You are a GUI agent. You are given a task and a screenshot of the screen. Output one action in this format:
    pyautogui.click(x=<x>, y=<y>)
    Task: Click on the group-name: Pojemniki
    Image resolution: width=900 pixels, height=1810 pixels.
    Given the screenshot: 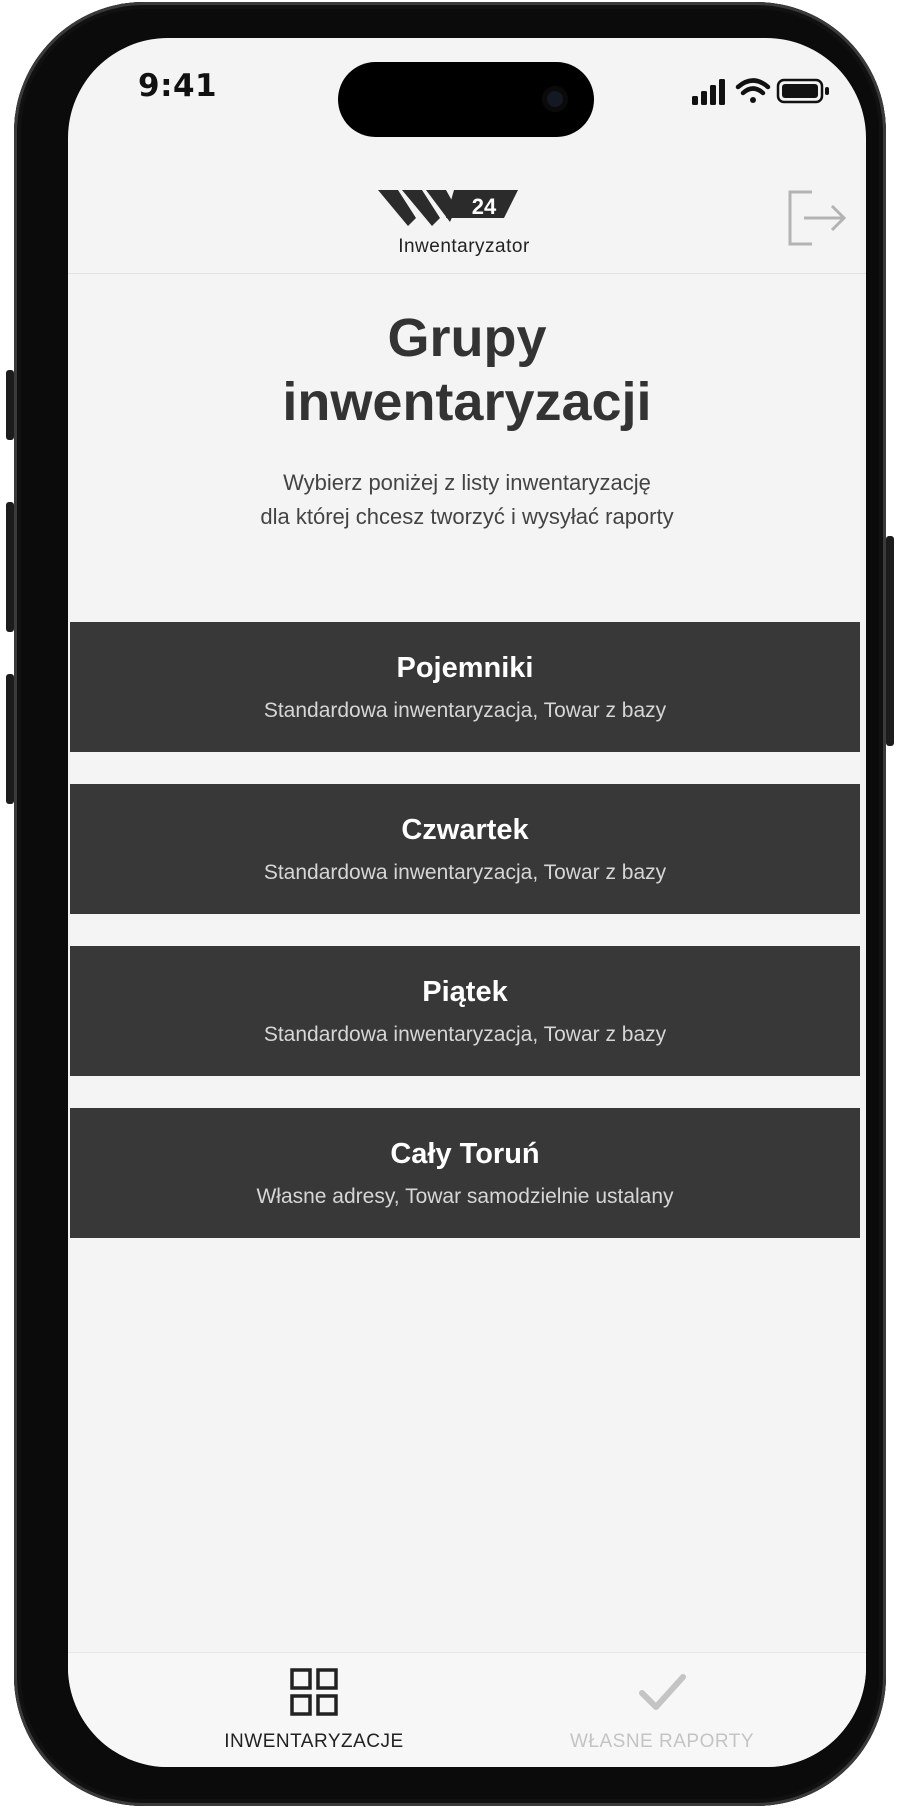 What is the action you would take?
    pyautogui.click(x=465, y=667)
    